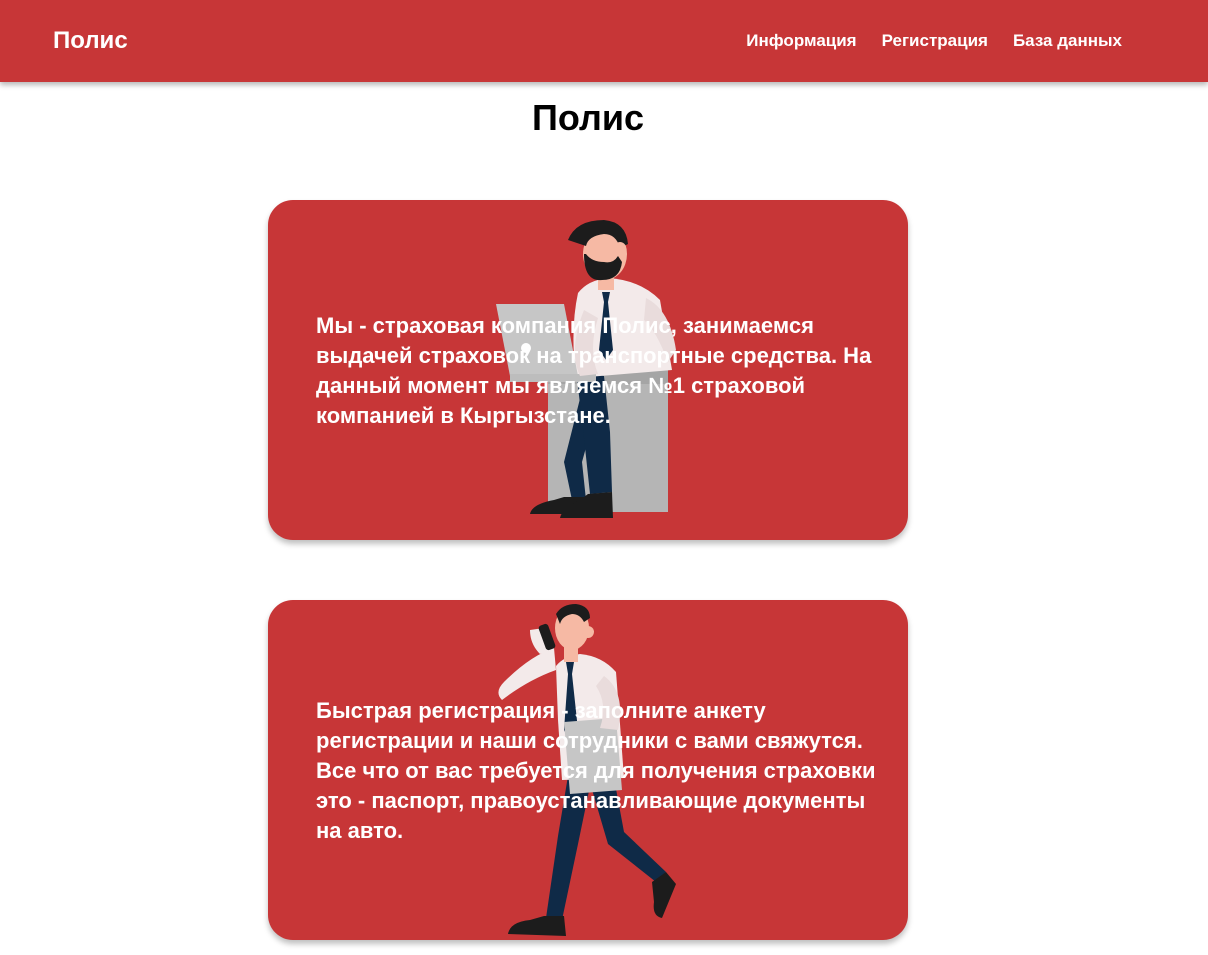 This screenshot has height=955, width=1208. I want to click on nav-links: Информация Регистрация База данных, so click(934, 41).